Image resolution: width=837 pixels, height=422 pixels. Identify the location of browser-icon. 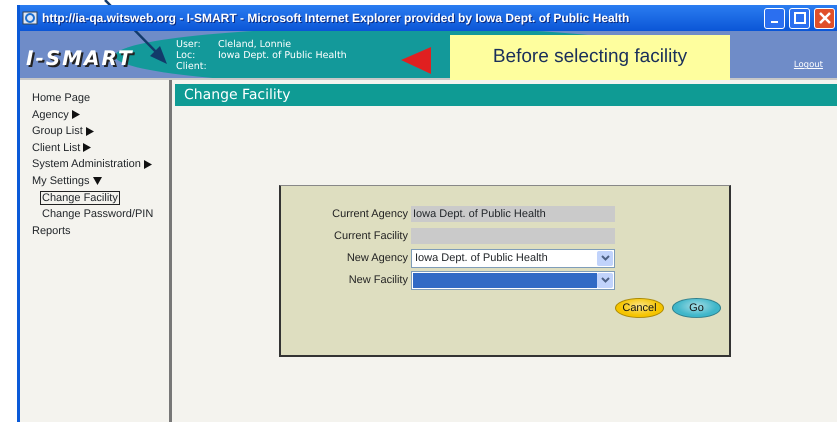
(30, 18).